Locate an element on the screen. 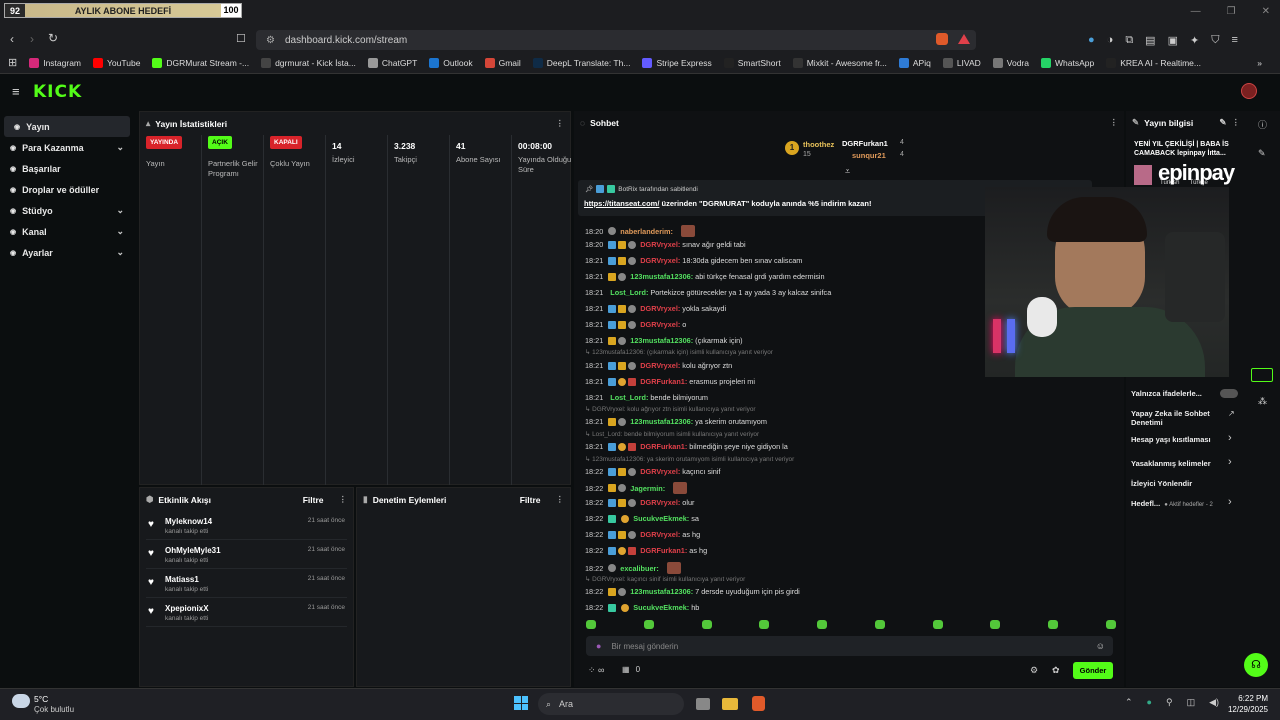 The width and height of the screenshot is (1280, 720). chat-username: naberlanderim: is located at coordinates (646, 231).